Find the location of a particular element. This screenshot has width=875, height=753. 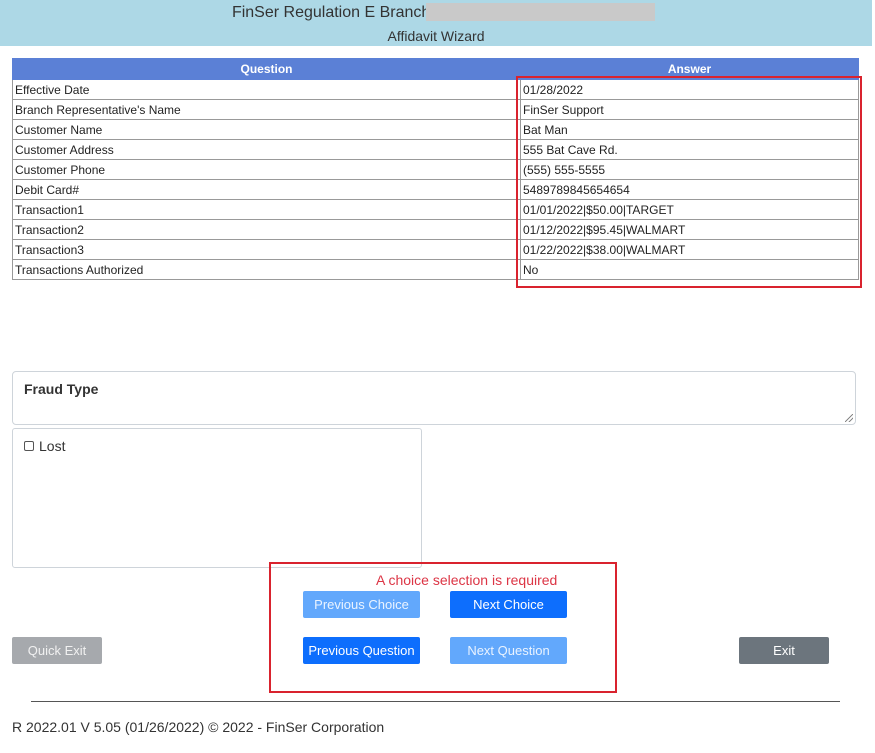

table-row: Customer Address 555 Bat Cave Rd. is located at coordinates (435, 149).